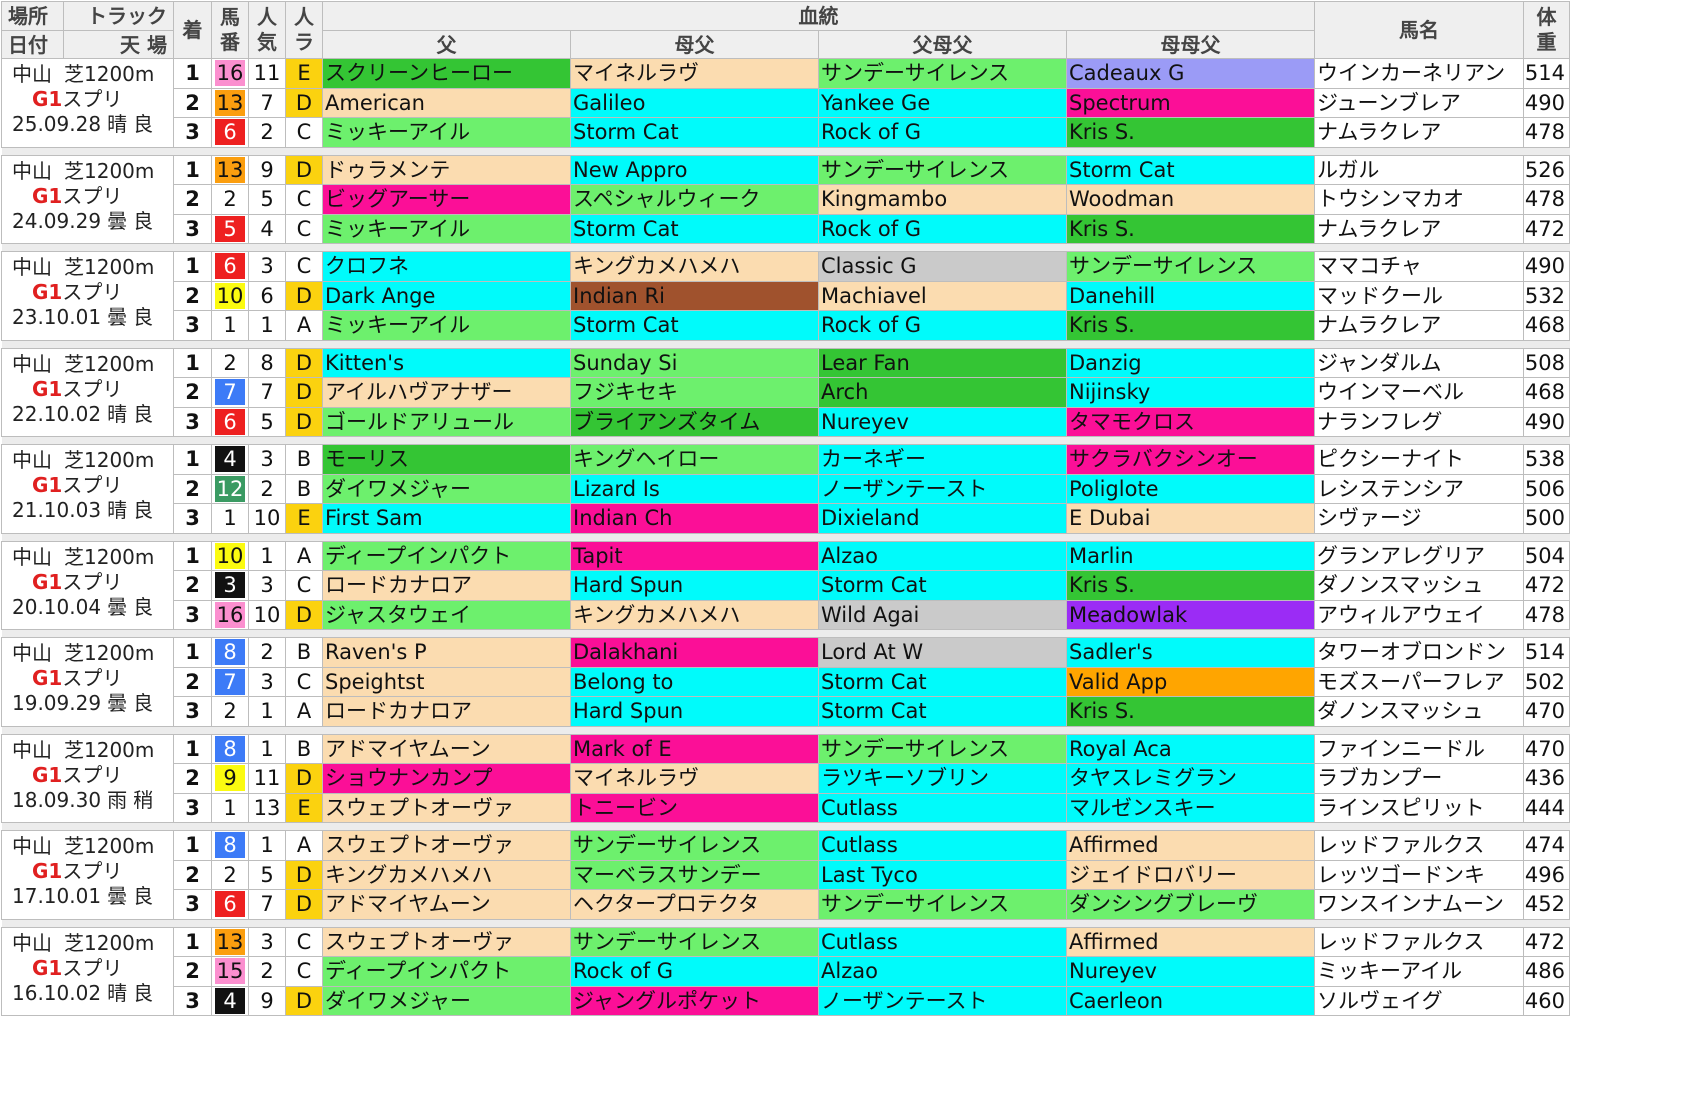 The height and width of the screenshot is (1108, 1708). I want to click on horse-name: ピクシーナイト, so click(1419, 459).